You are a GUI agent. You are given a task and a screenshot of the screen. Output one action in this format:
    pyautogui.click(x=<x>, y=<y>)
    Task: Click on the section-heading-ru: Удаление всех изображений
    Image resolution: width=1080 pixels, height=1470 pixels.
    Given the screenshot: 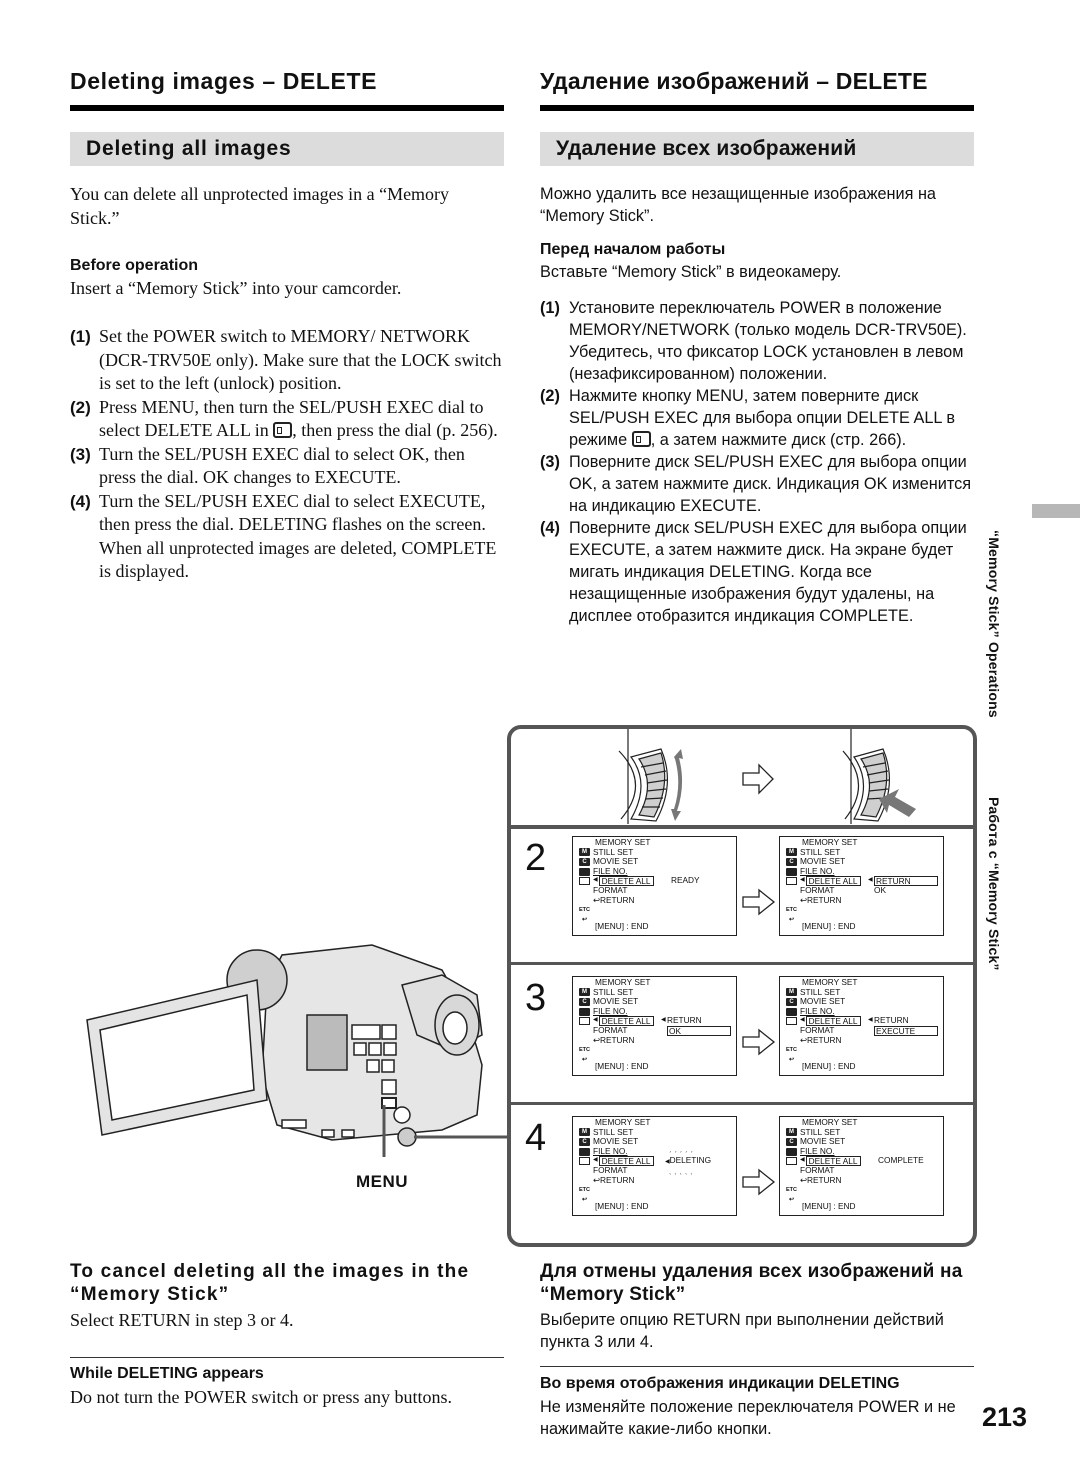 What is the action you would take?
    pyautogui.click(x=757, y=149)
    